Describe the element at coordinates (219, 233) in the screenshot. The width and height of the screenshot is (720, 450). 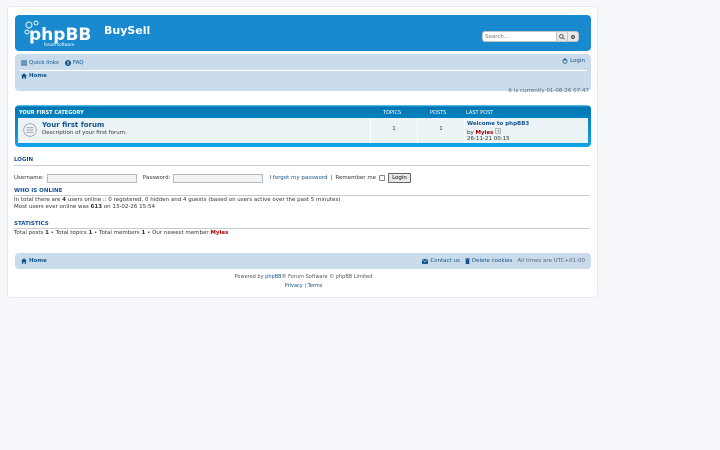
I see `newest-member-link: Myles` at that location.